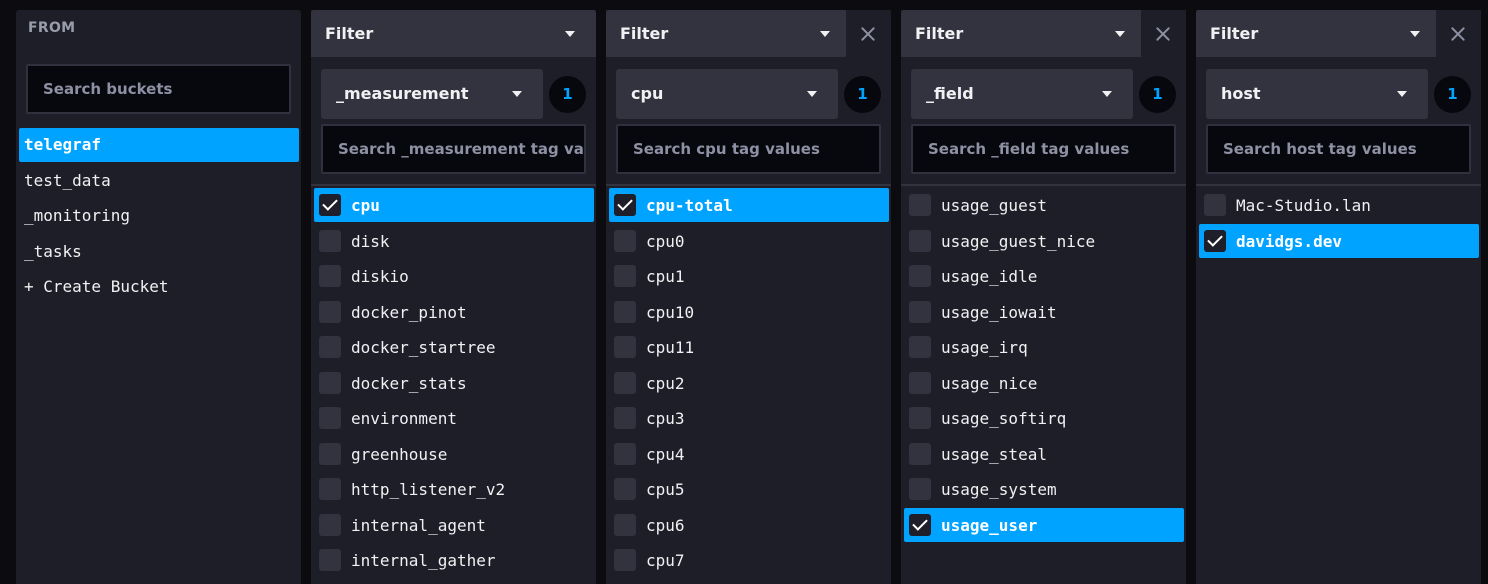 The image size is (1488, 584). What do you see at coordinates (454, 525) in the screenshot?
I see `tag-value-item: internal_agent` at bounding box center [454, 525].